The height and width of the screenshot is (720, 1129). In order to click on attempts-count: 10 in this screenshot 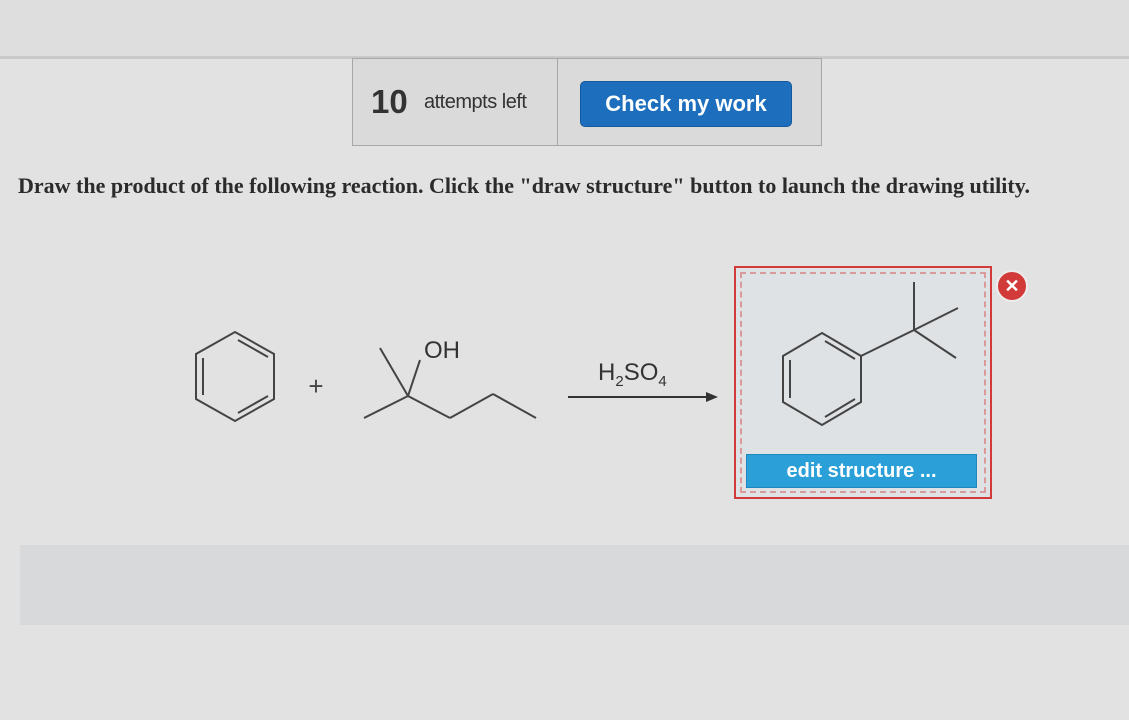, I will do `click(389, 101)`.